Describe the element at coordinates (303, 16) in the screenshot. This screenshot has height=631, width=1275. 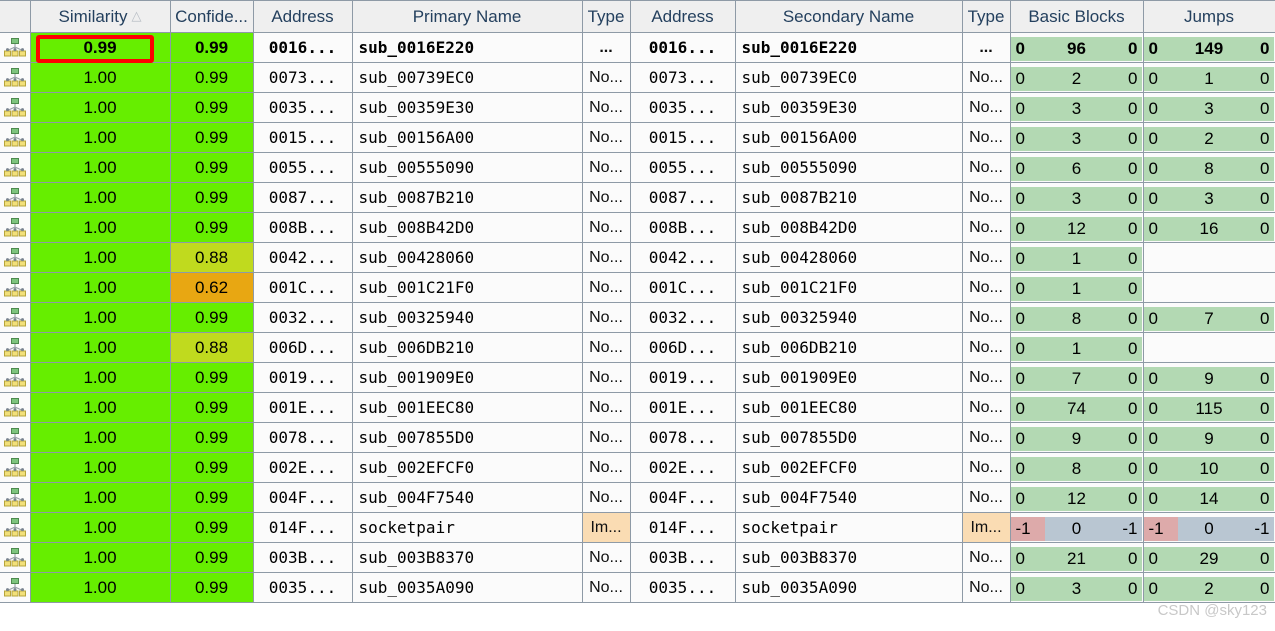
I see `column-header-address1: Address` at that location.